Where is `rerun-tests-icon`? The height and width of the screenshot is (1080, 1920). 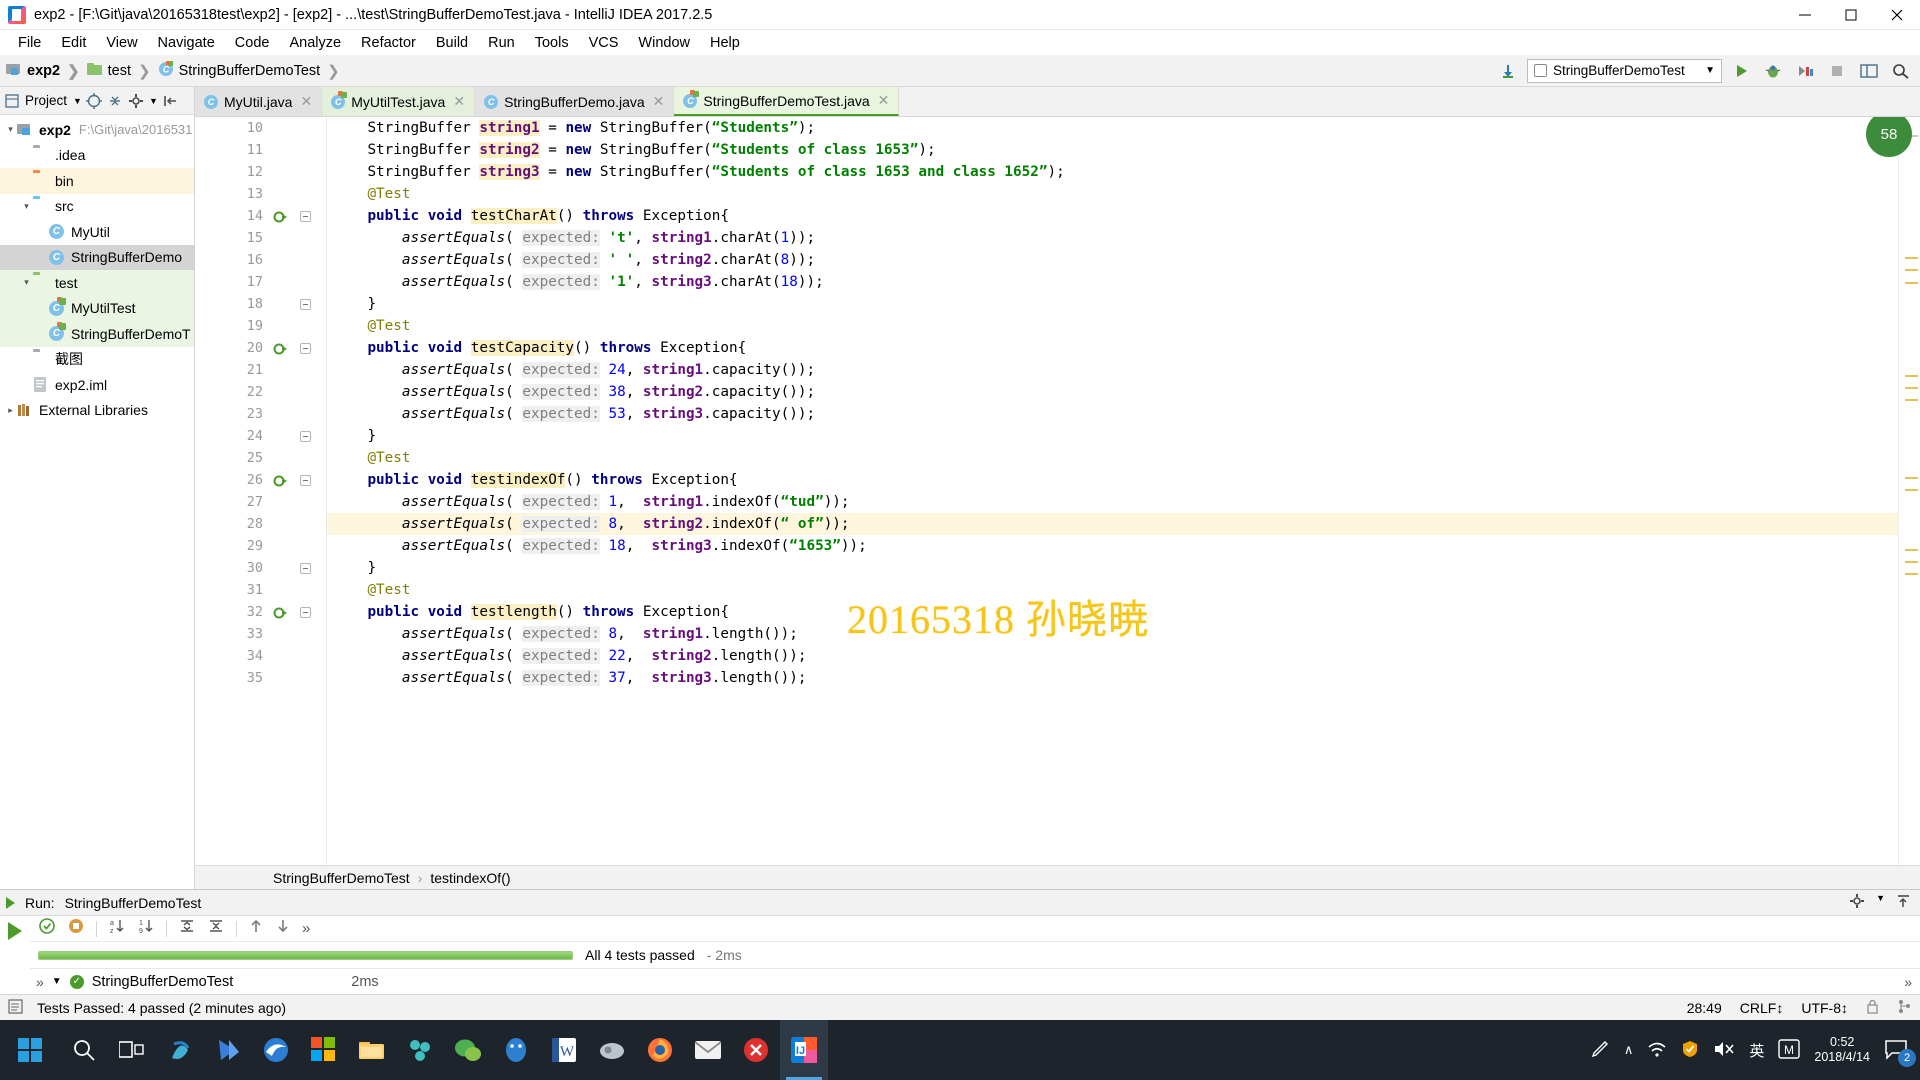 rerun-tests-icon is located at coordinates (47, 928).